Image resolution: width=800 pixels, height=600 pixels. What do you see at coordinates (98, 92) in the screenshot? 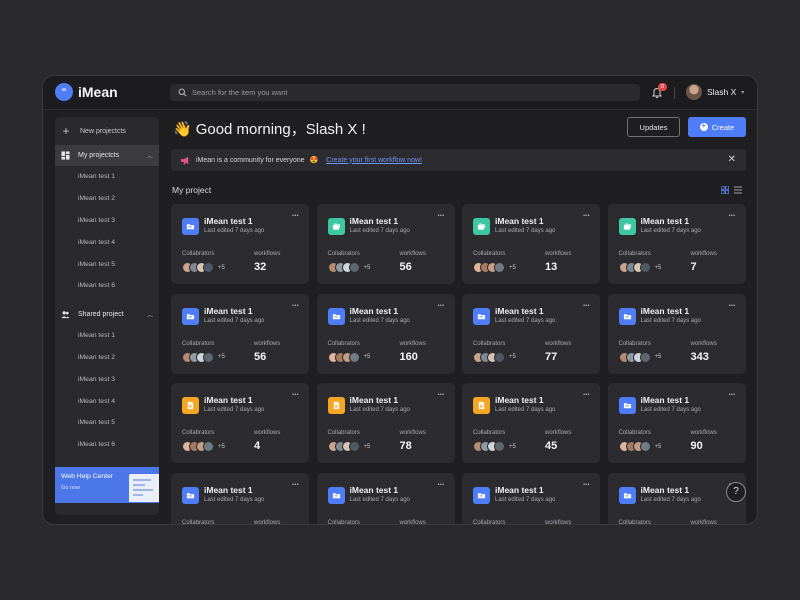
I see `app-name: iMean` at bounding box center [98, 92].